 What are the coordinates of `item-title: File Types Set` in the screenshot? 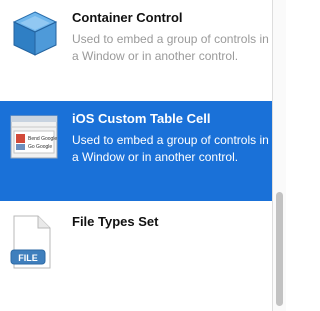 It's located at (115, 221).